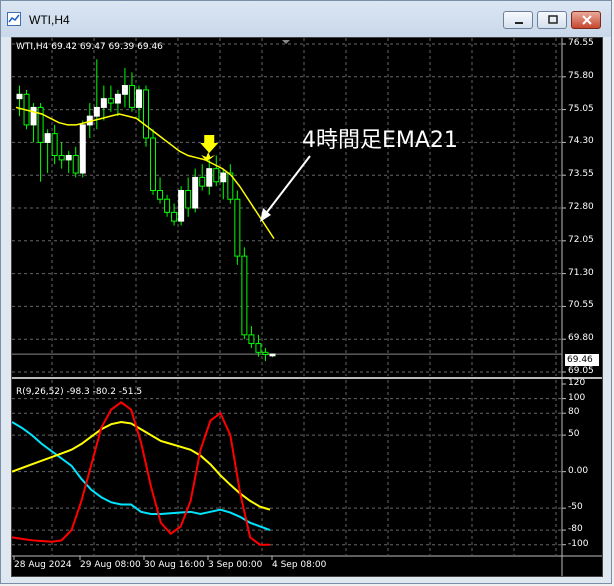 The width and height of the screenshot is (614, 586). Describe the element at coordinates (110, 565) in the screenshot. I see `time-x-label: 29 Aug 08:00` at that location.